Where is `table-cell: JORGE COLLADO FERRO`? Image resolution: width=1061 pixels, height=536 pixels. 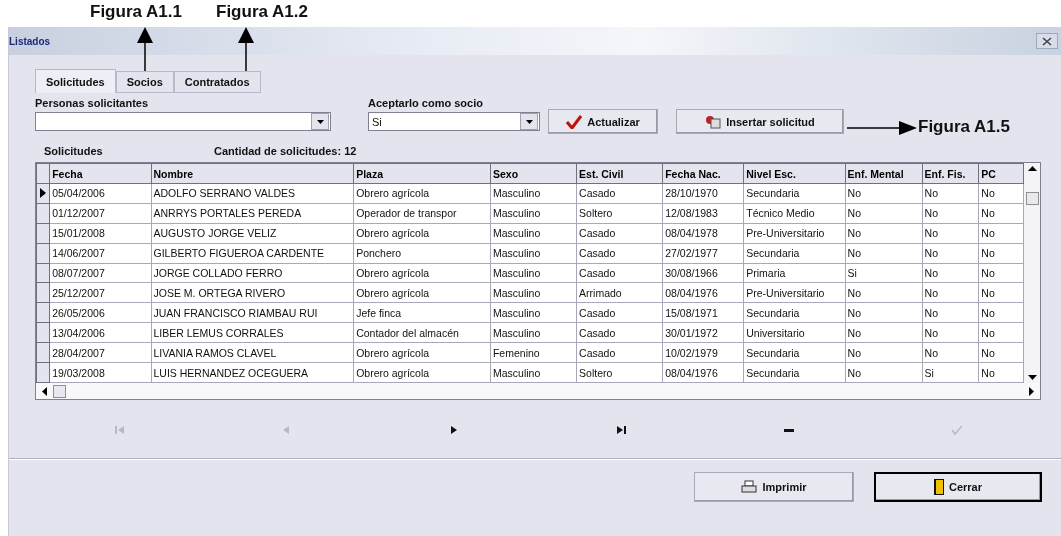 table-cell: JORGE COLLADO FERRO is located at coordinates (252, 273).